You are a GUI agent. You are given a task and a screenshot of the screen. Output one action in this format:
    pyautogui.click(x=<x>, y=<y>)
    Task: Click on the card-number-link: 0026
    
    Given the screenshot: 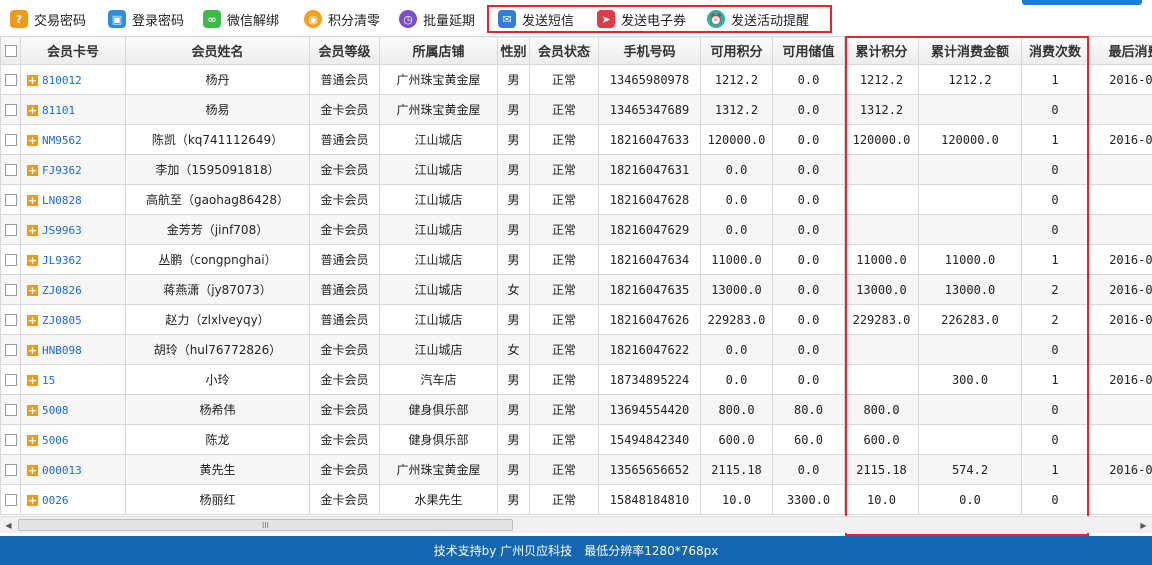 What is the action you would take?
    pyautogui.click(x=55, y=500)
    